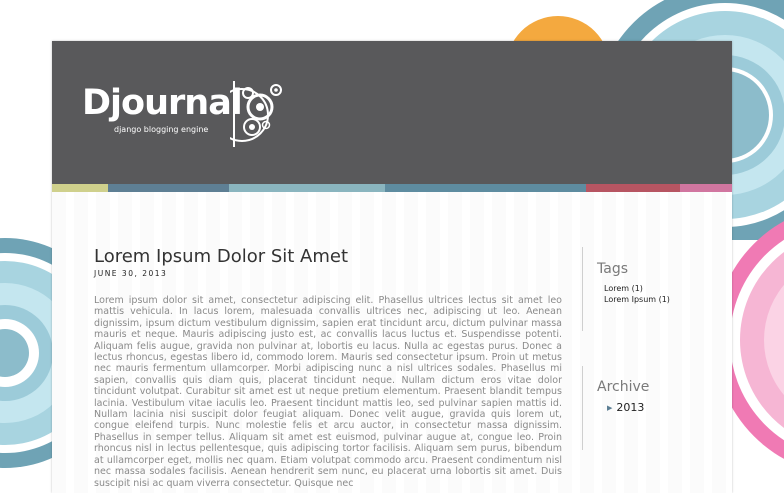 The height and width of the screenshot is (493, 784). I want to click on archive-year-label: 2013, so click(630, 407).